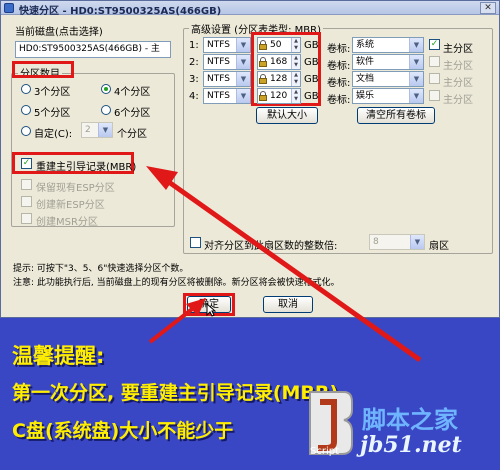 The height and width of the screenshot is (470, 500). I want to click on keep-esp-checkbox, so click(26, 184).